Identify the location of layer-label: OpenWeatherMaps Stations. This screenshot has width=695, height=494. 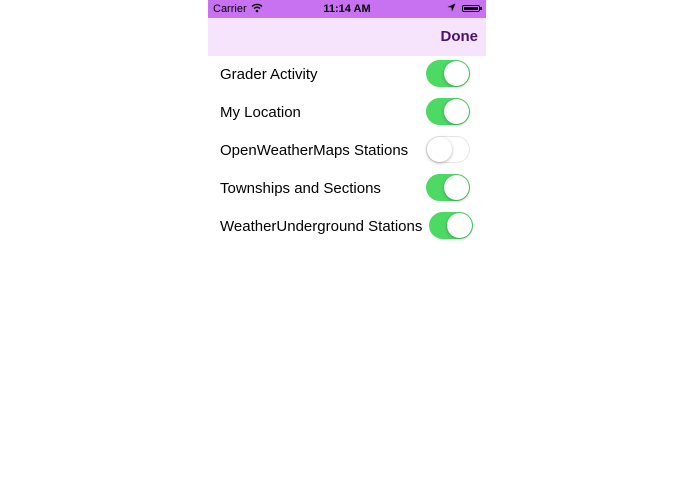
(314, 150).